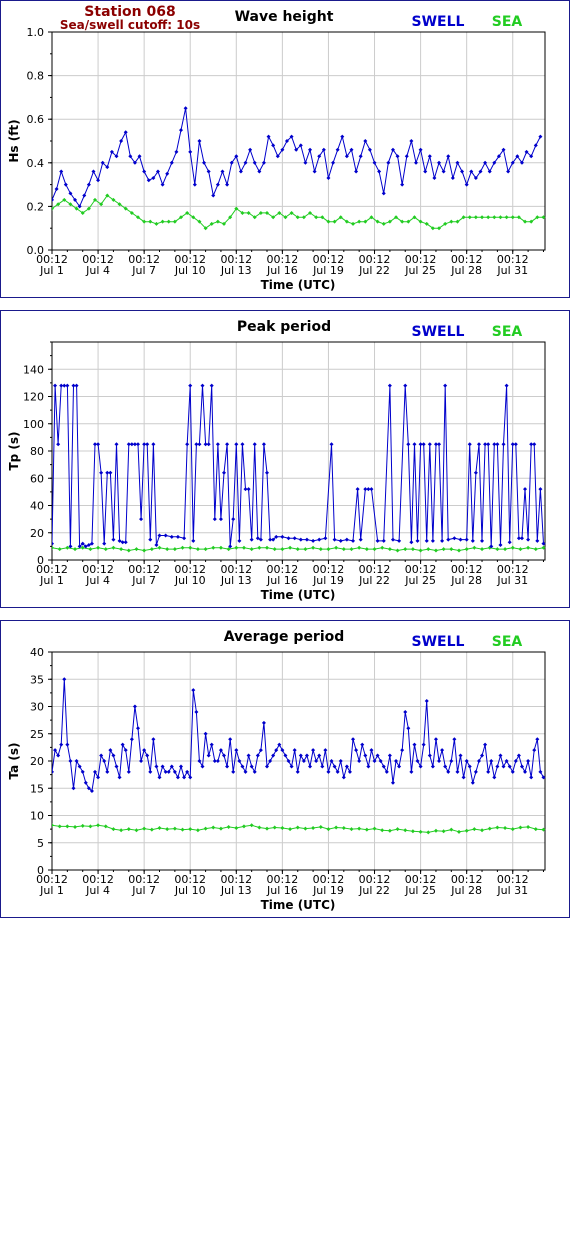 This screenshot has height=1240, width=570. I want to click on y-tick-label: 60, so click(37, 478).